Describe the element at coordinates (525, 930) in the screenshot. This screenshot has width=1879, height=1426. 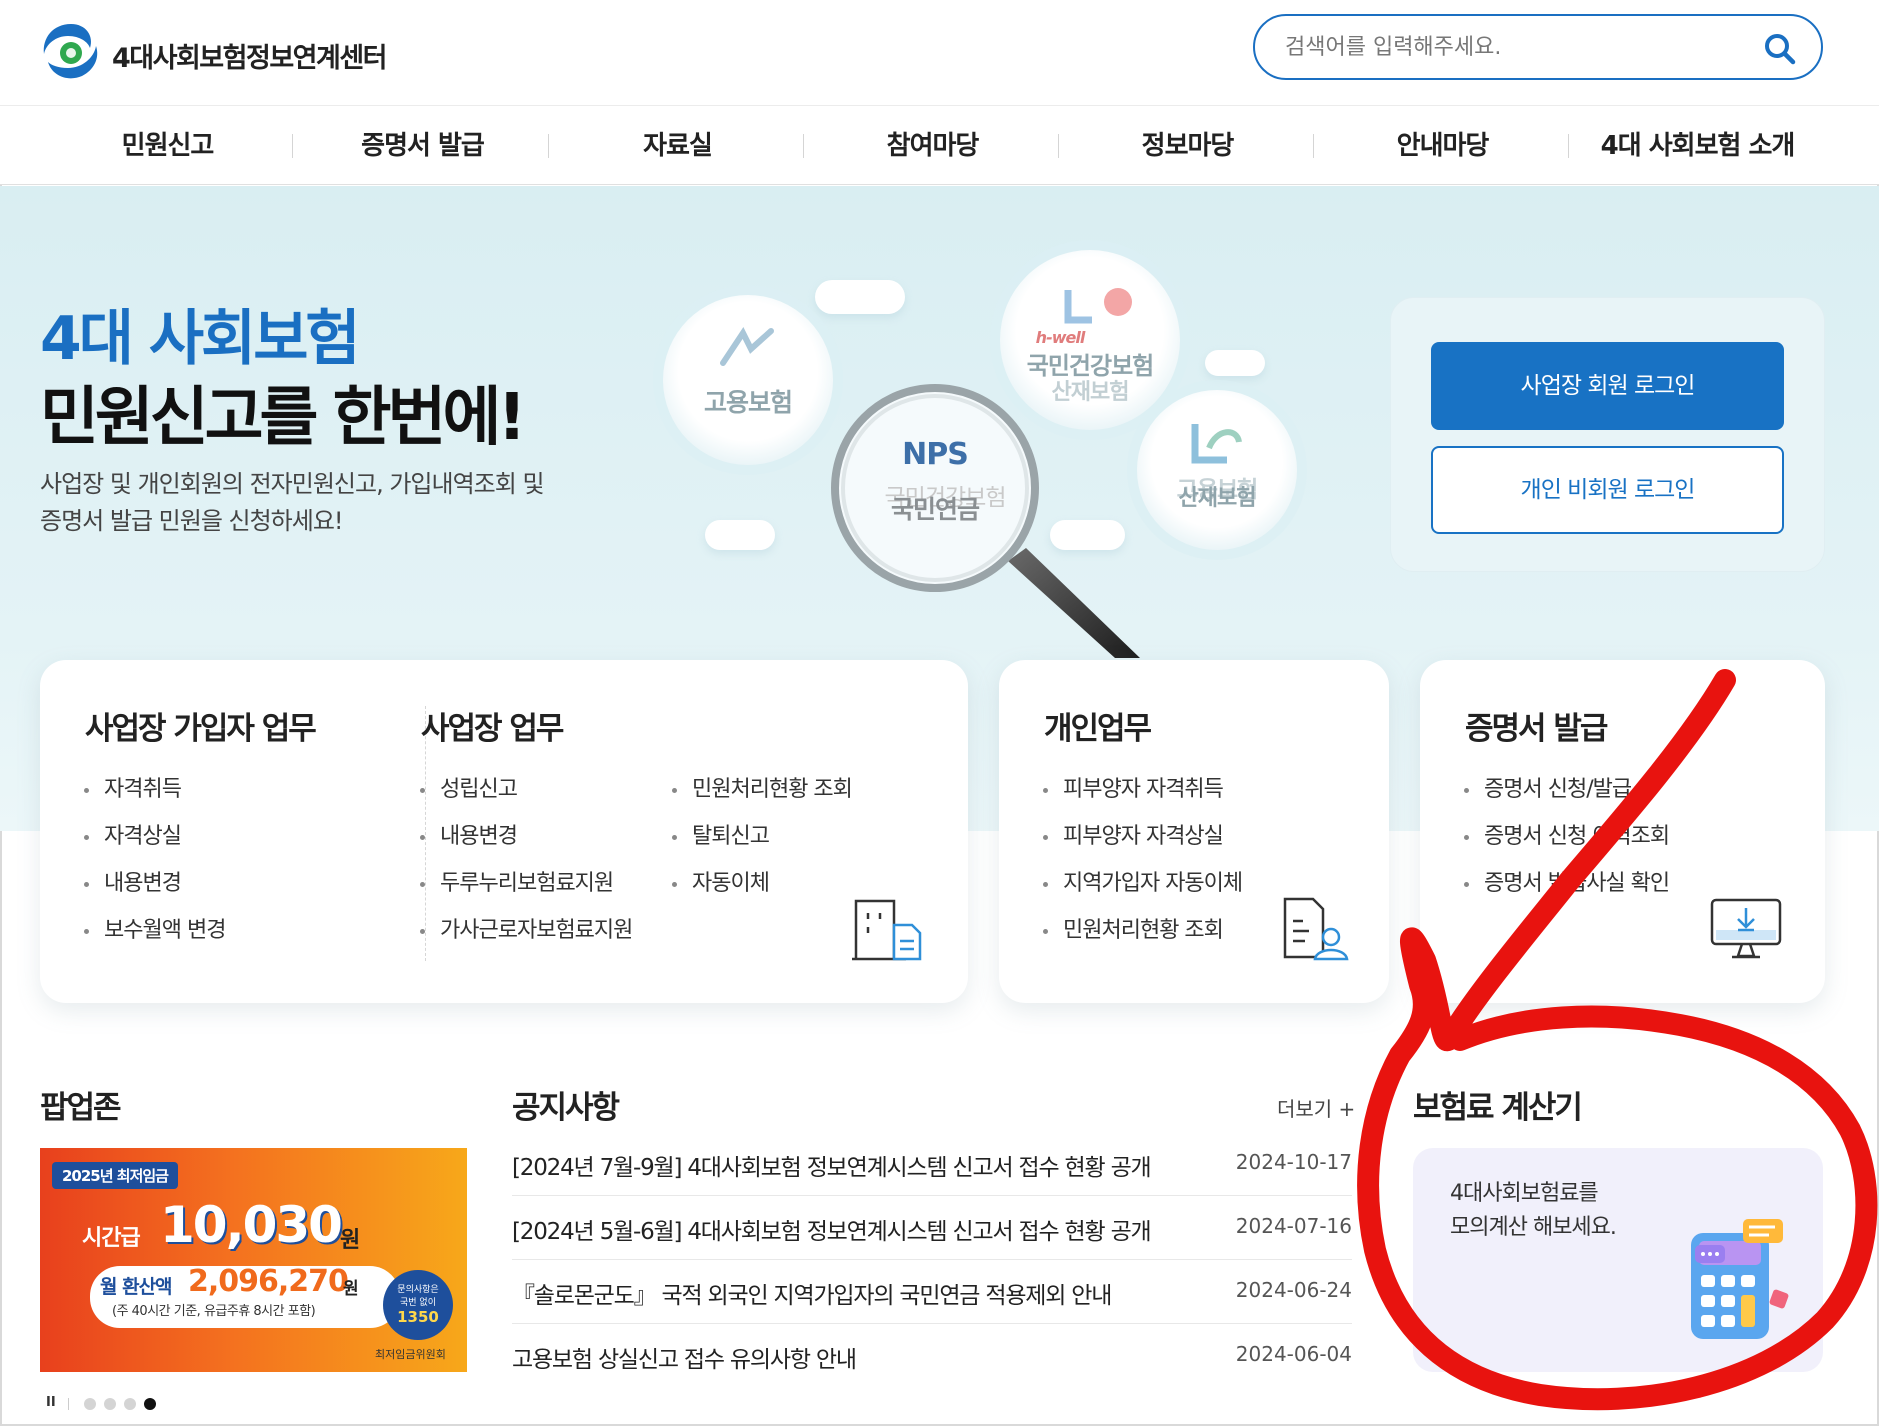
I see `task-link-domestic-worker-support: 가사근로자보험료지원` at that location.